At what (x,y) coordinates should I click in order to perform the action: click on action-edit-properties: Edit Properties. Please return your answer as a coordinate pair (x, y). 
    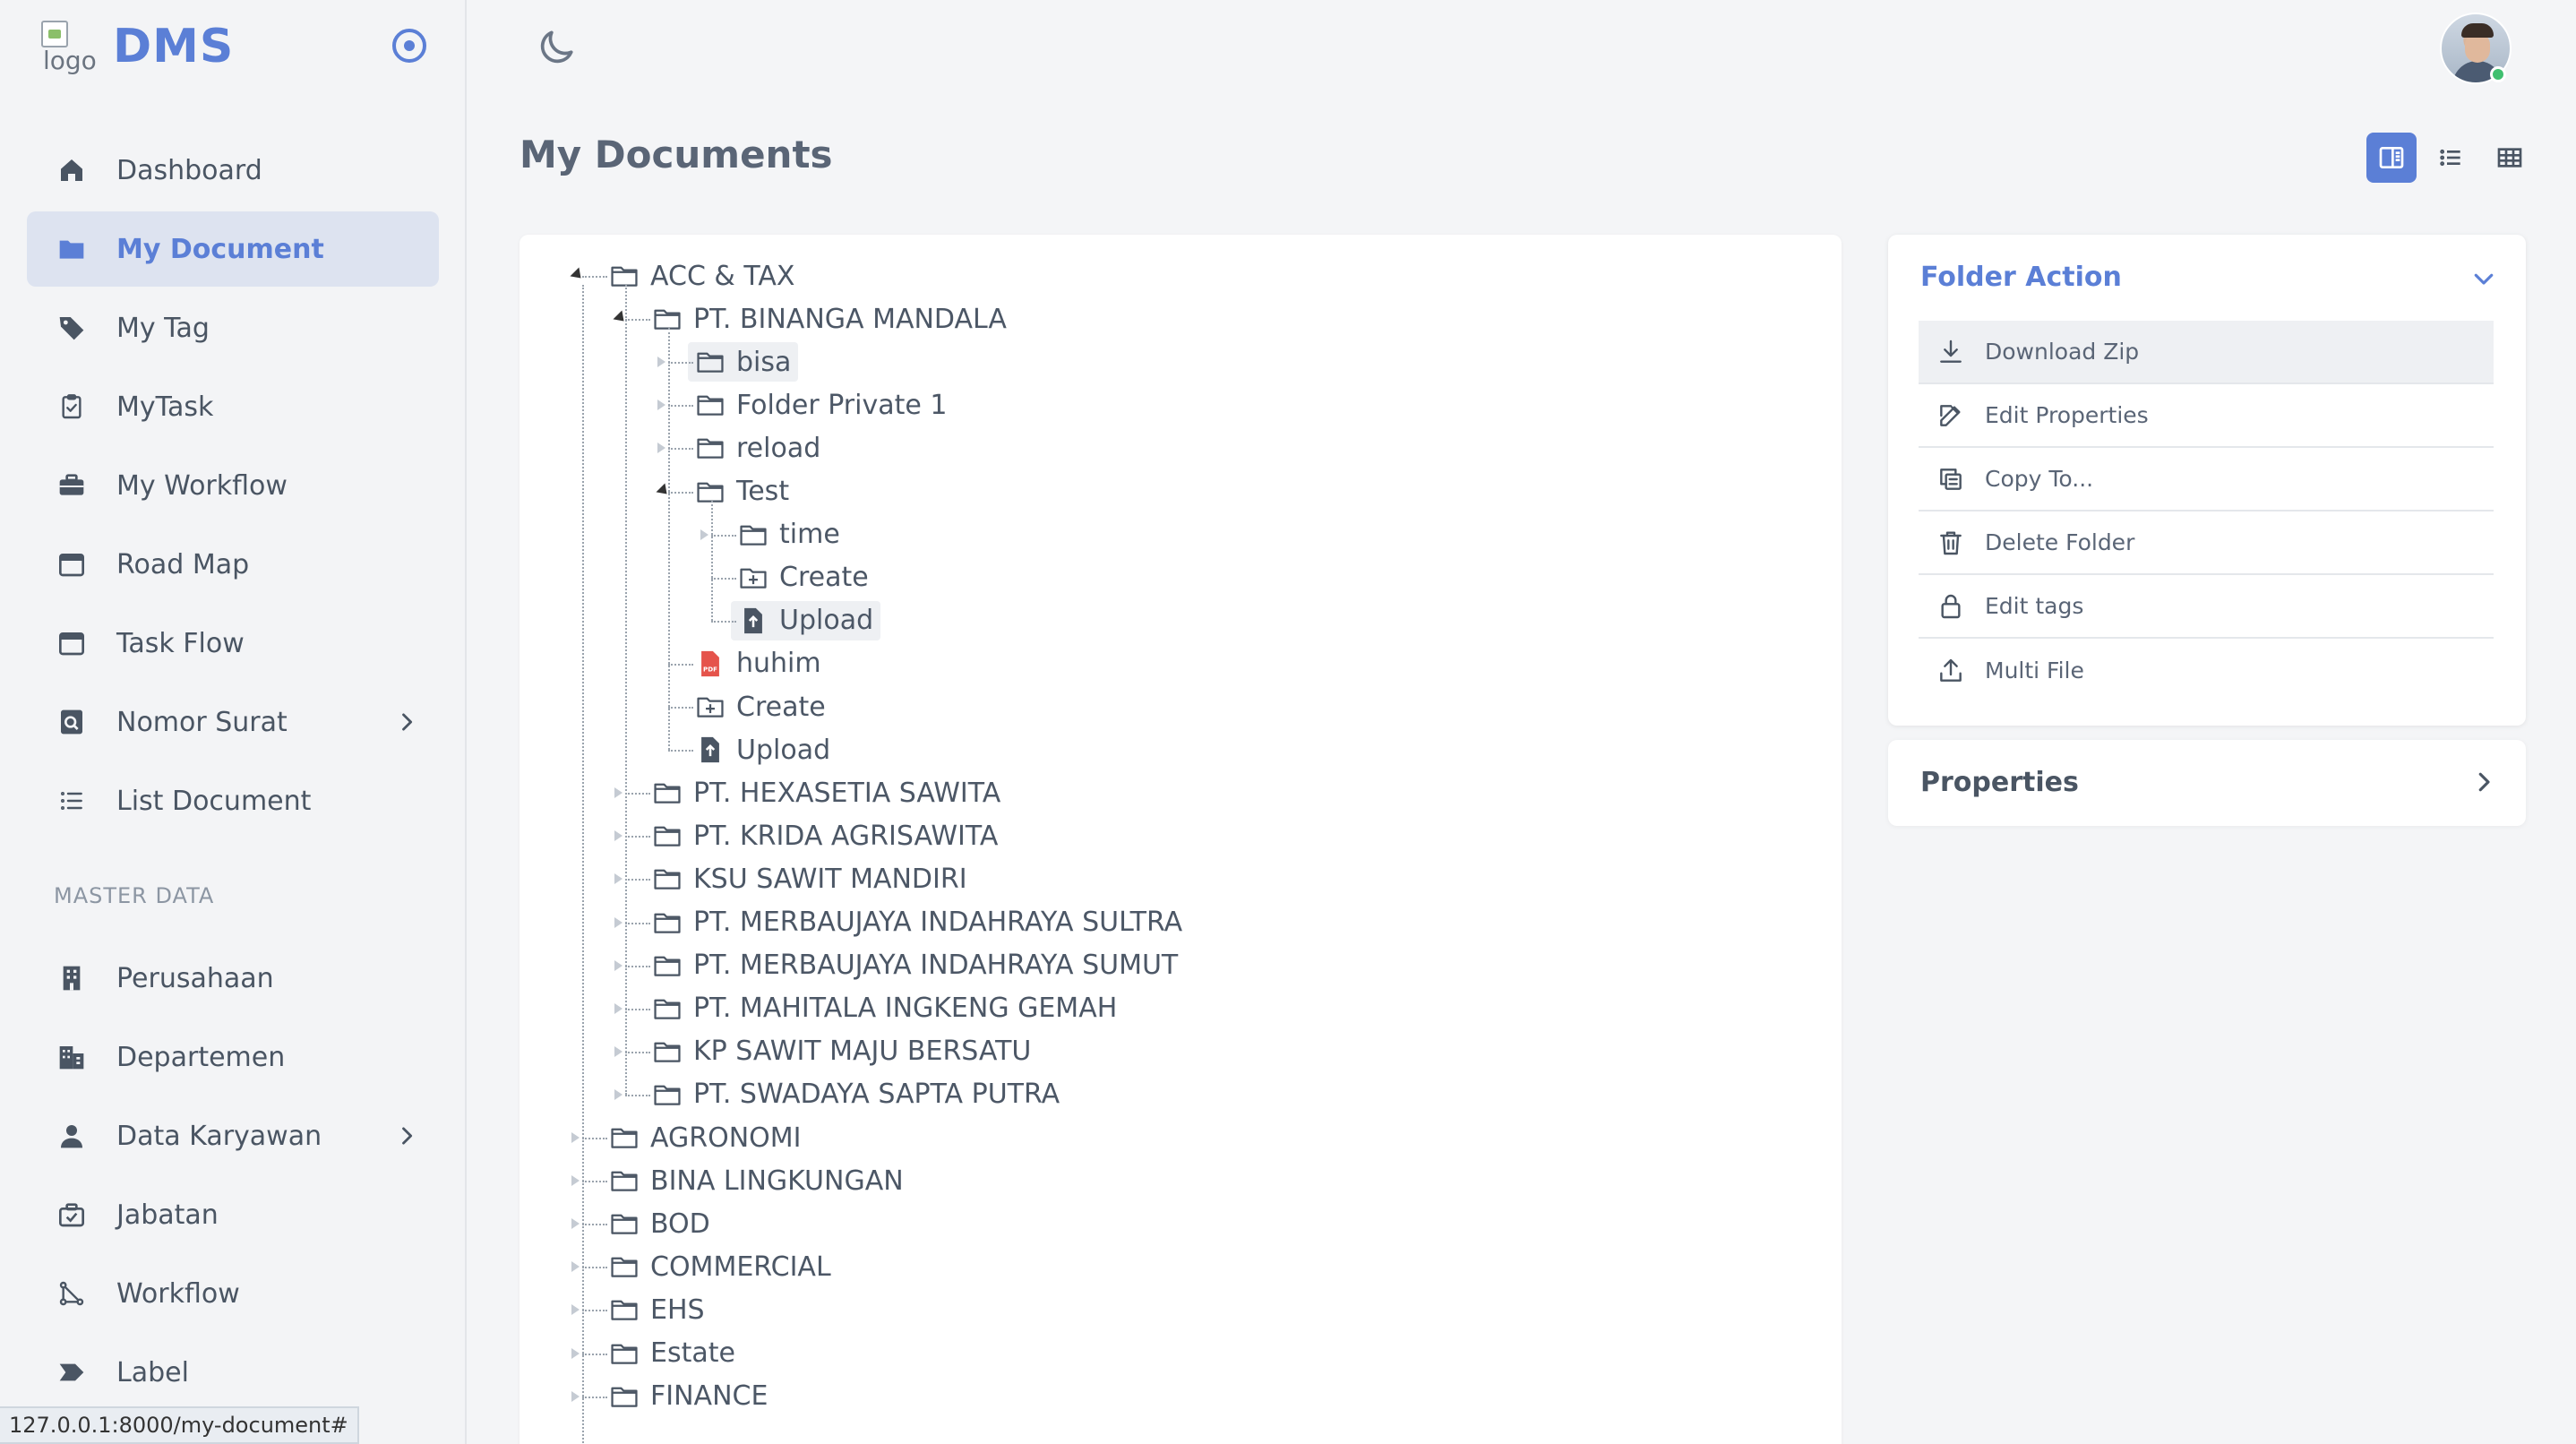
    Looking at the image, I should click on (2206, 416).